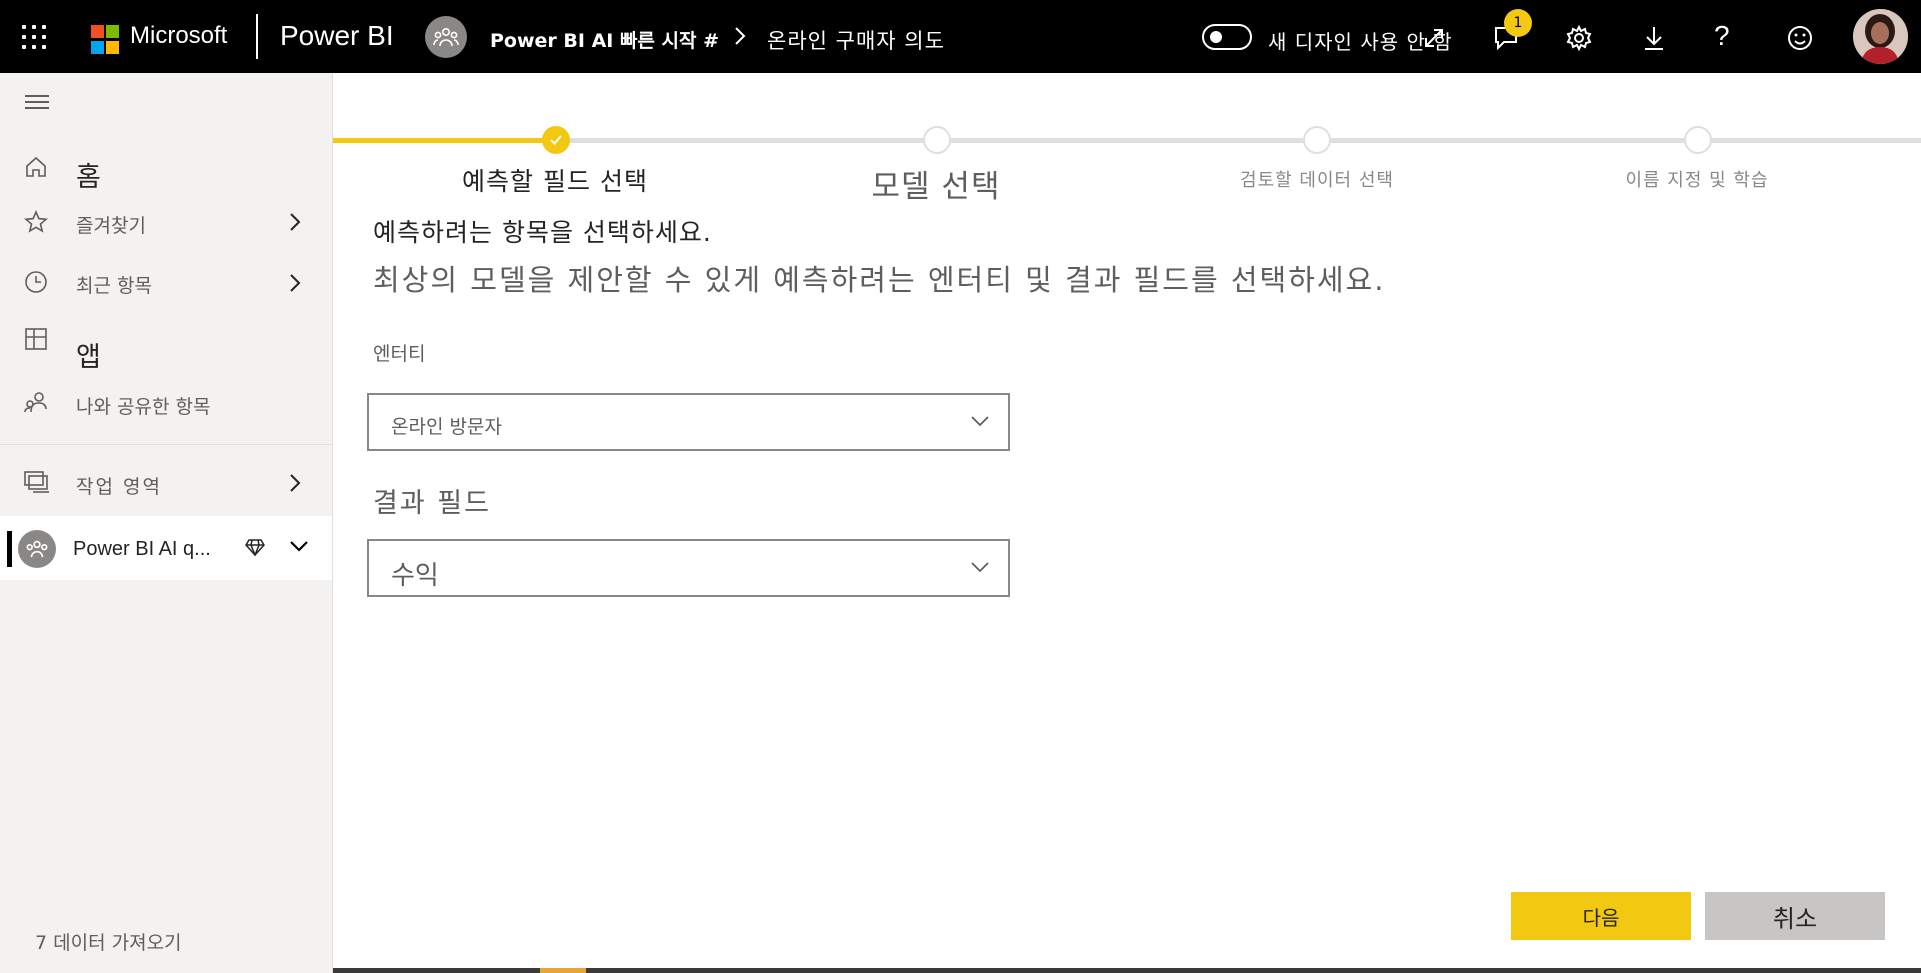 Image resolution: width=1921 pixels, height=973 pixels. I want to click on sidebar-item-home: 홈, so click(166, 168).